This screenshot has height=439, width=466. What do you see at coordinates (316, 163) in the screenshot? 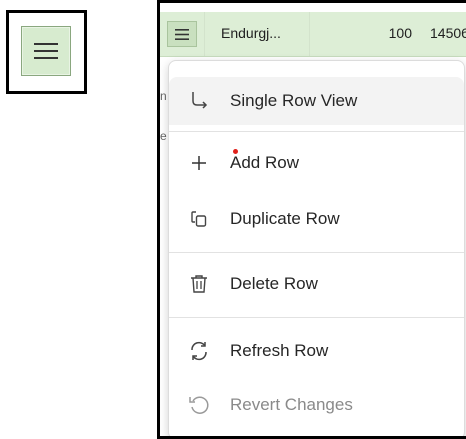
I see `menu-item-add-row: Add Row` at bounding box center [316, 163].